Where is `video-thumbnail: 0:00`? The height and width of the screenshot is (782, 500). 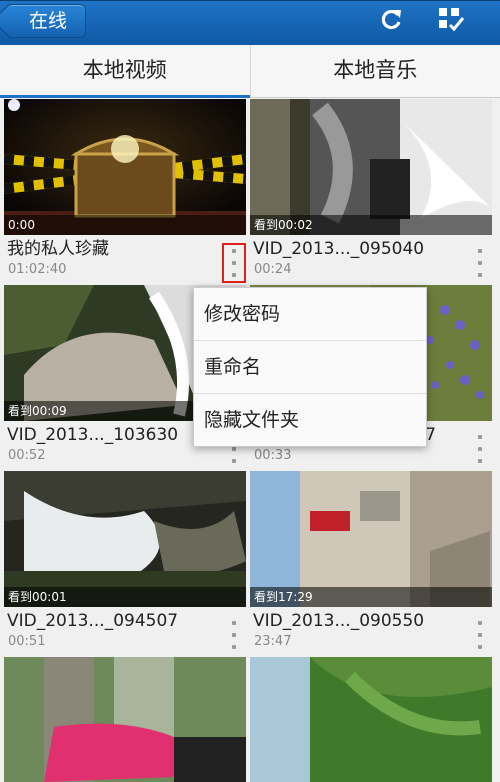
video-thumbnail: 0:00 is located at coordinates (125, 167).